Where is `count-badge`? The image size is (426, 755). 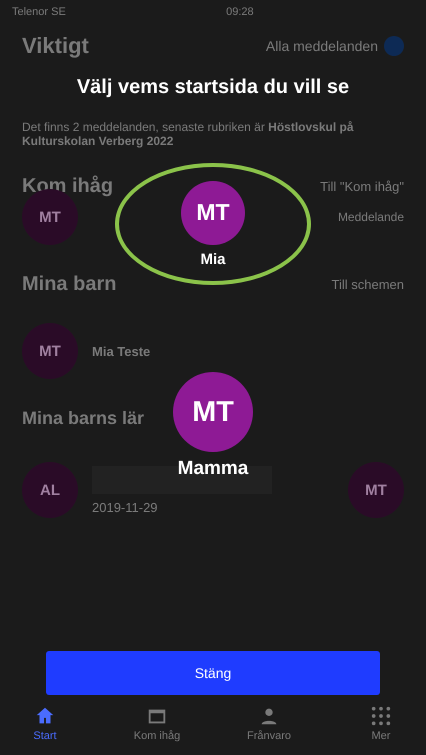 count-badge is located at coordinates (394, 46).